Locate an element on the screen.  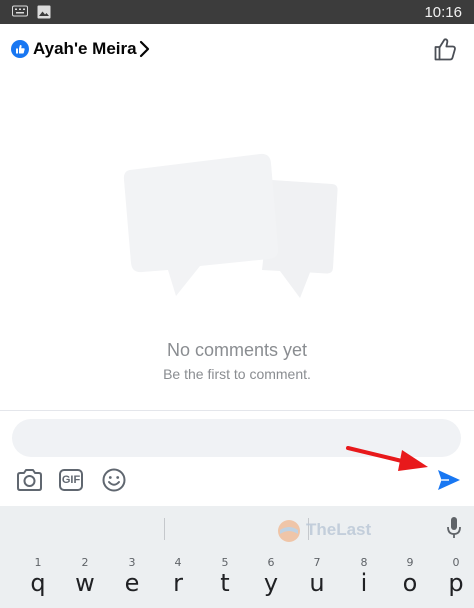
key-letter: o is located at coordinates (410, 583).